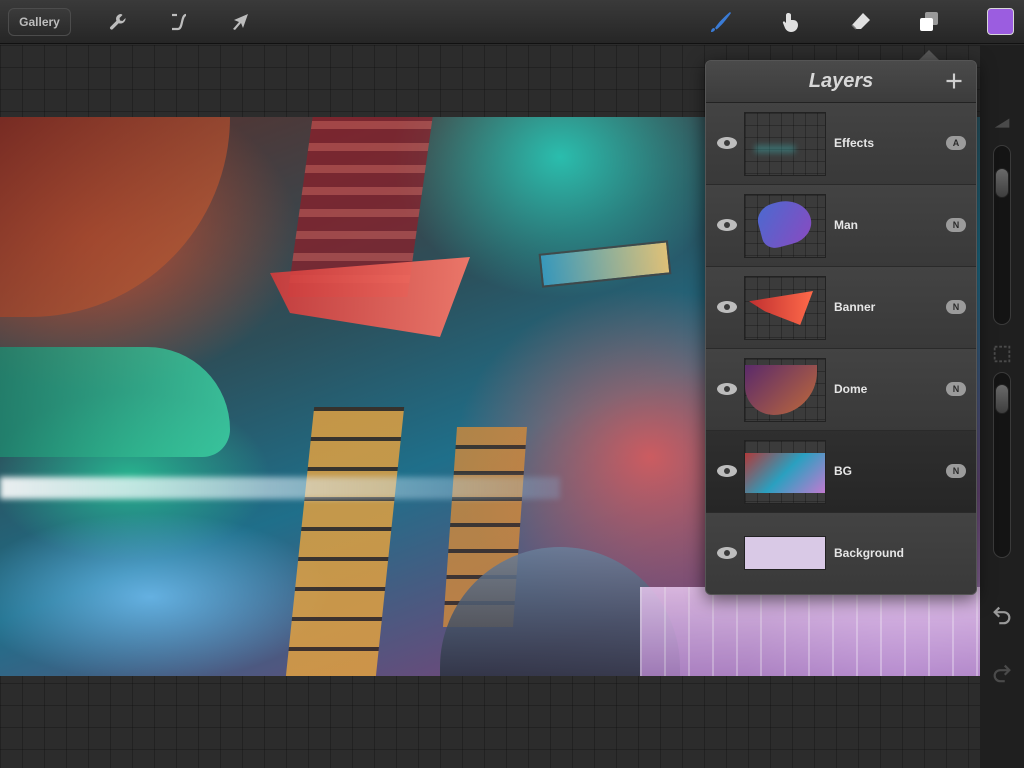  Describe the element at coordinates (1002, 614) in the screenshot. I see `undo-icon` at that location.